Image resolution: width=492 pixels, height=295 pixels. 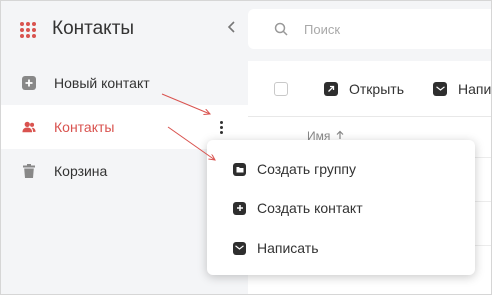 I want to click on menu-item-create-contact: Создать контакт, so click(x=341, y=208).